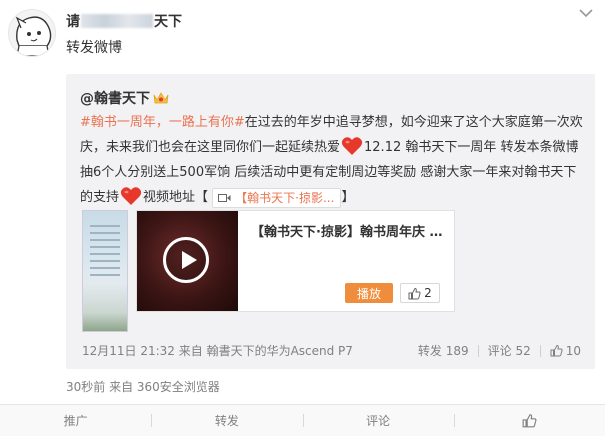  I want to click on original-text-part4: 】, so click(348, 197).